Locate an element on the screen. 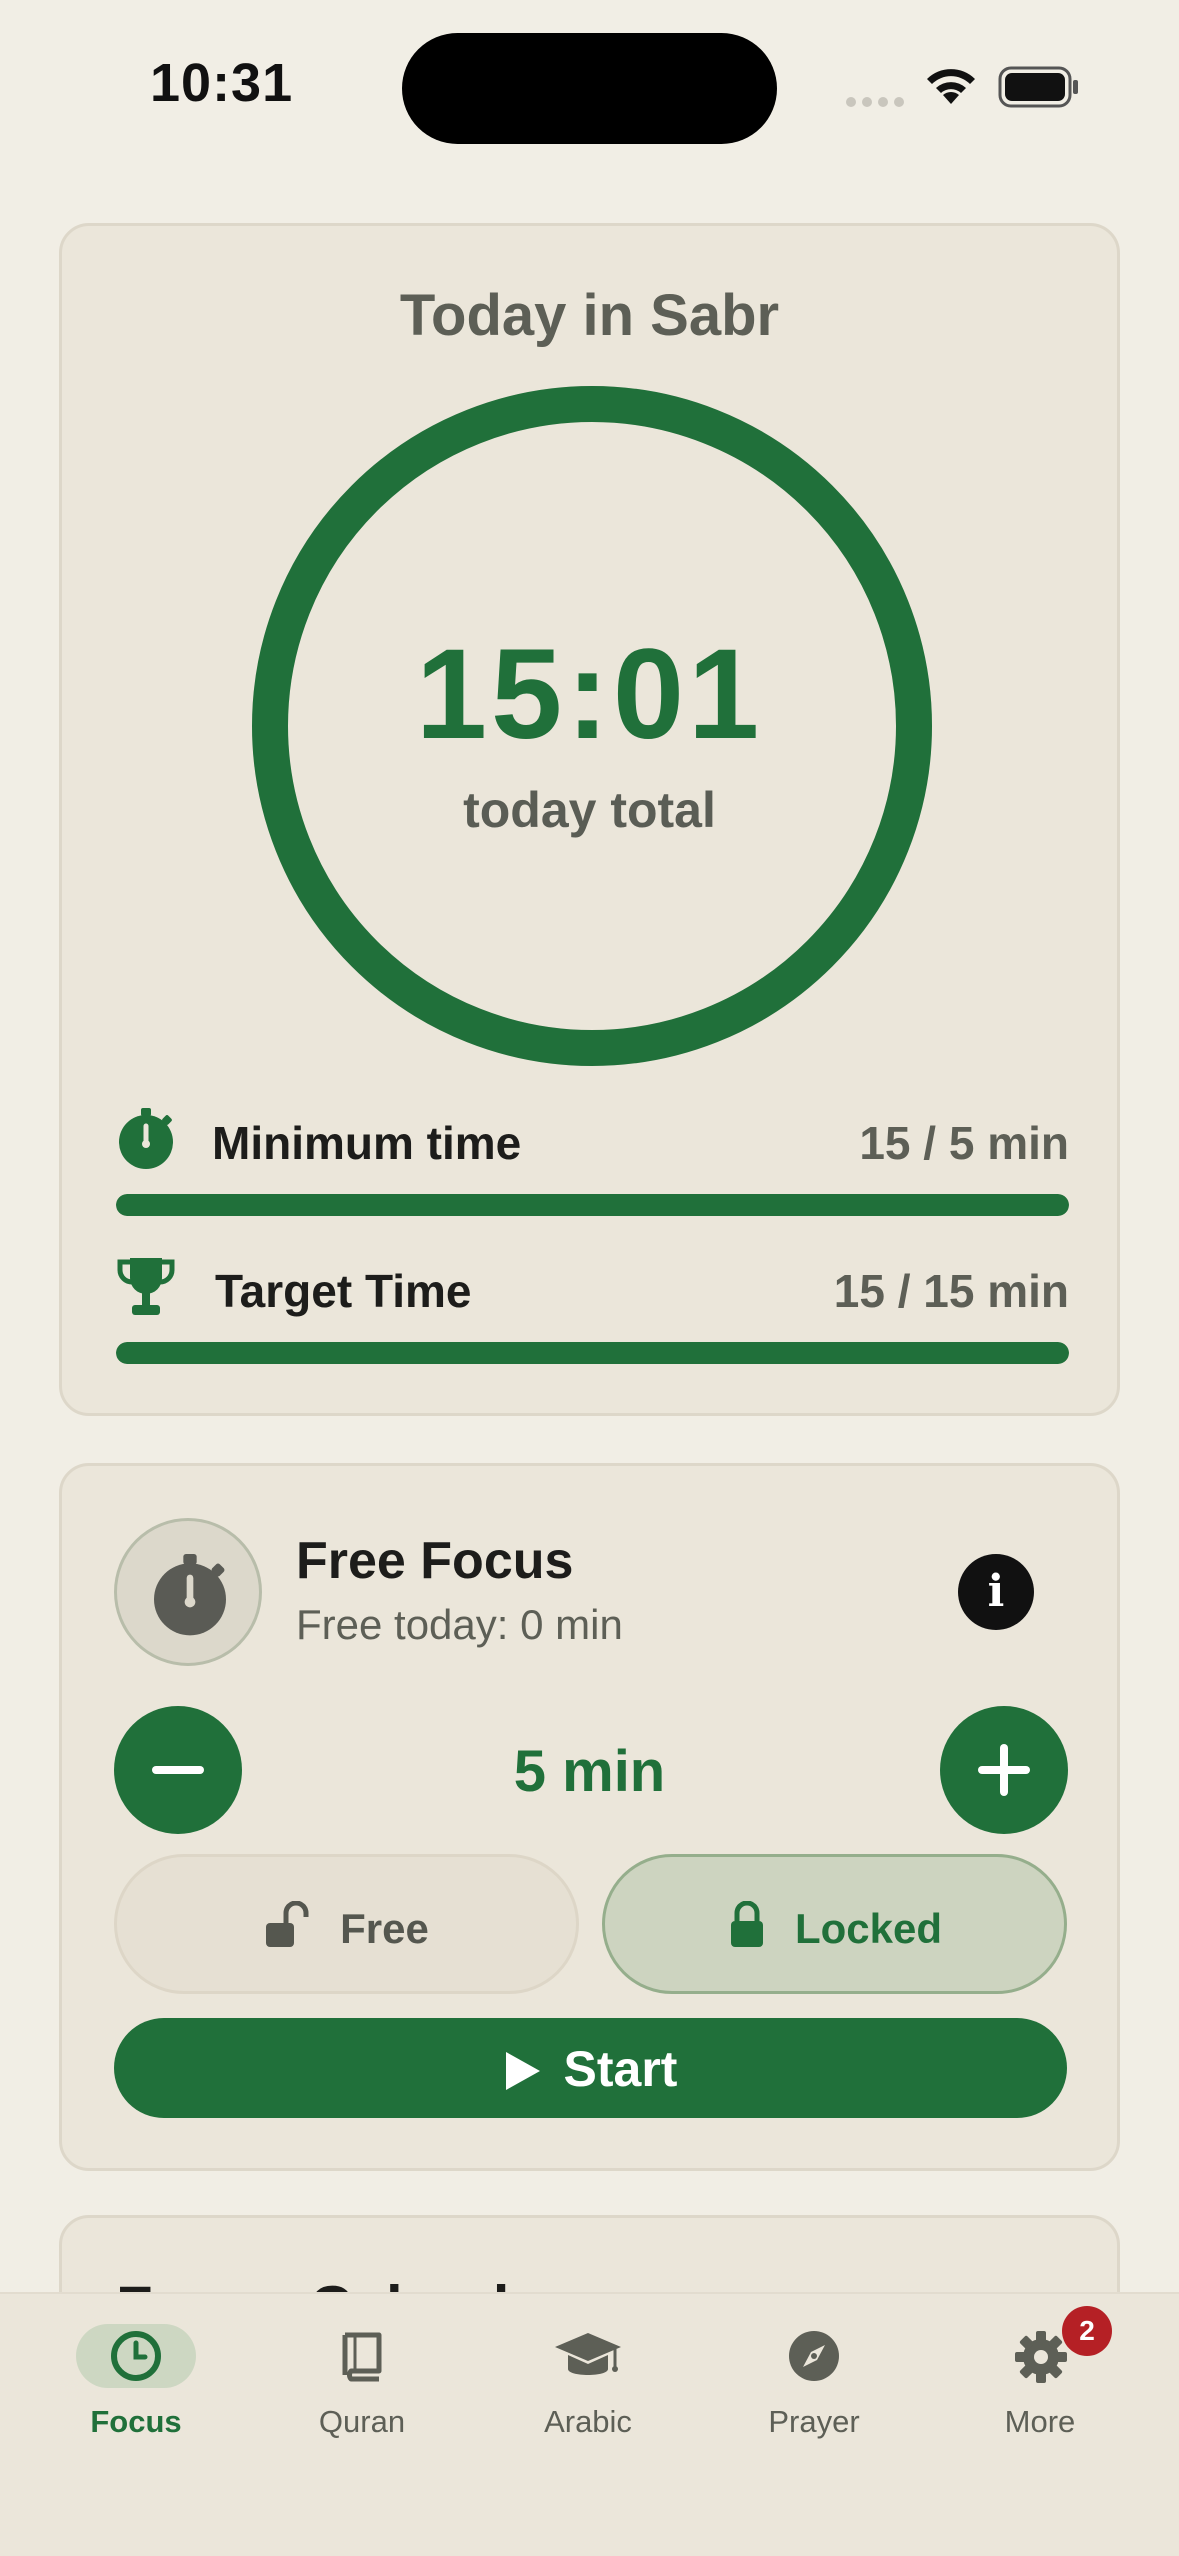  target-time-value: 15 / 15 min is located at coordinates (951, 1291).